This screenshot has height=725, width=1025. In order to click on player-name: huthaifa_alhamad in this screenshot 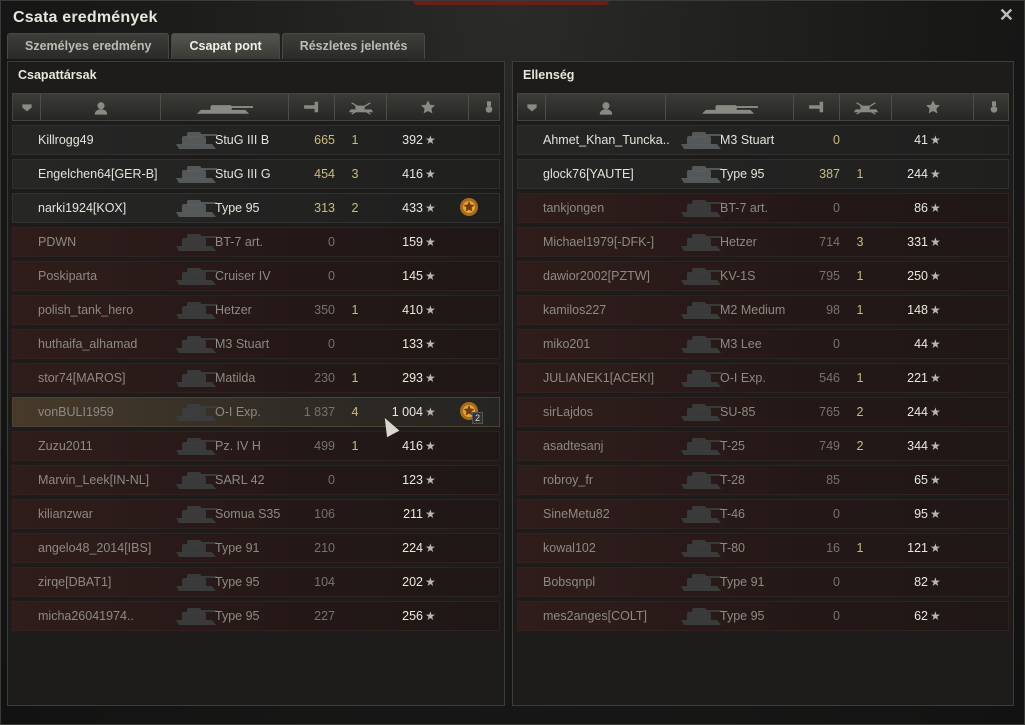, I will do `click(105, 344)`.